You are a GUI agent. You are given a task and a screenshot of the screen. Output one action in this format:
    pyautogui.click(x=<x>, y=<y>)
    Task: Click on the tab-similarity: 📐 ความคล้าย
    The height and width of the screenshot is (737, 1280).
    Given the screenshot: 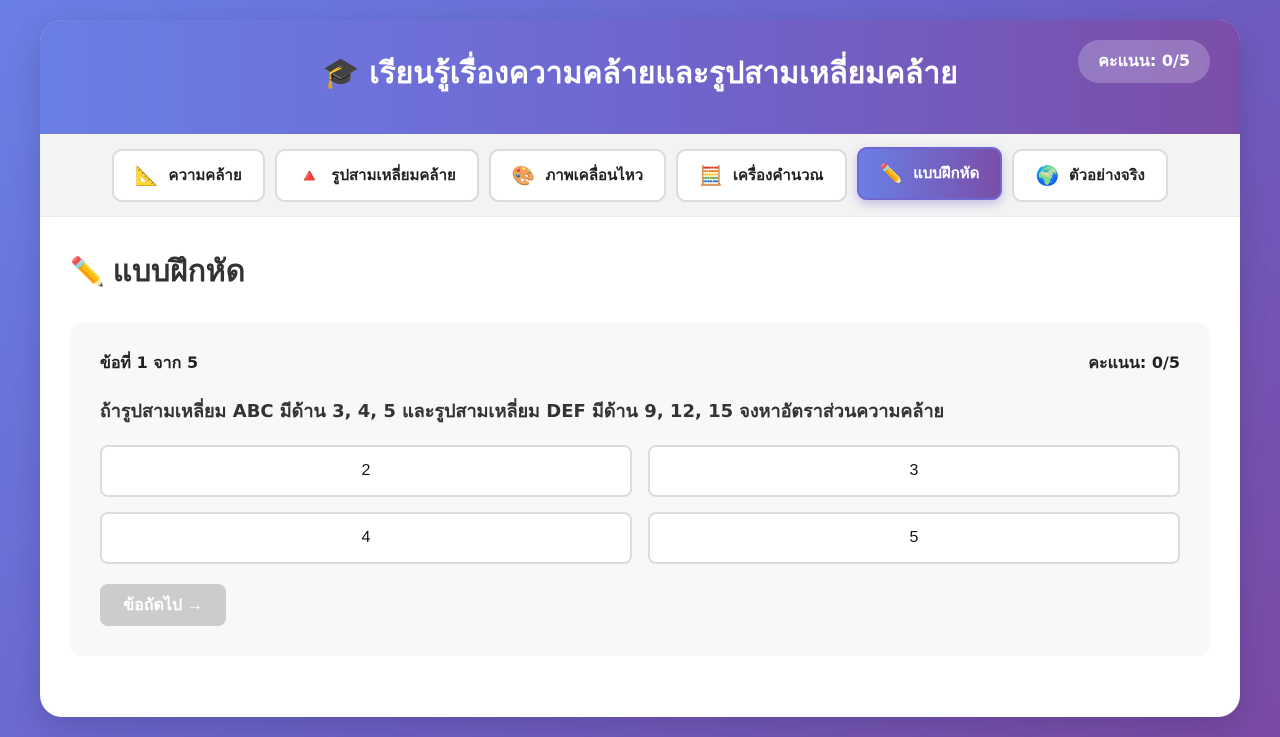 What is the action you would take?
    pyautogui.click(x=188, y=175)
    